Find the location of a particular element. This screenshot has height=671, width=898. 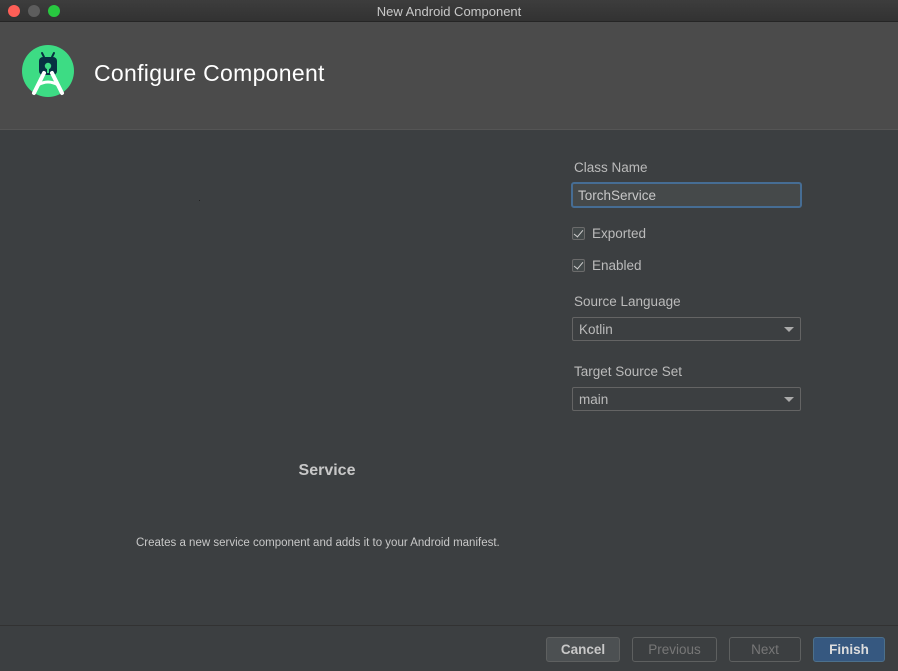

next-button: Next is located at coordinates (765, 649).